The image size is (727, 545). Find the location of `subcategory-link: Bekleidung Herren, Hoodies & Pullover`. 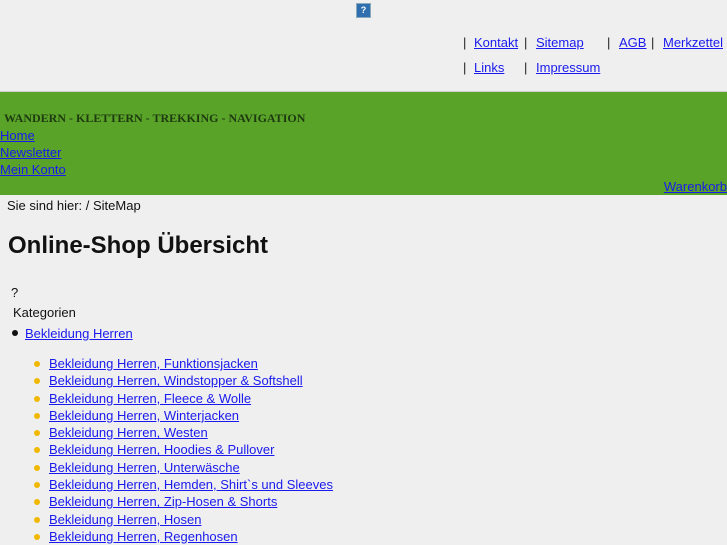

subcategory-link: Bekleidung Herren, Hoodies & Pullover is located at coordinates (161, 449).